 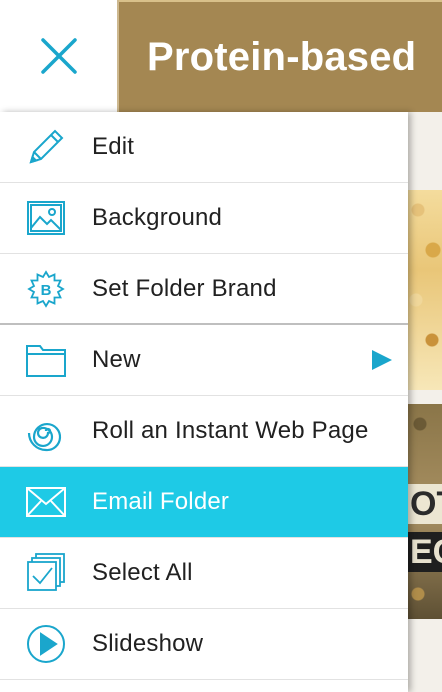 I want to click on menu-item-select-all: Select All, so click(x=204, y=573).